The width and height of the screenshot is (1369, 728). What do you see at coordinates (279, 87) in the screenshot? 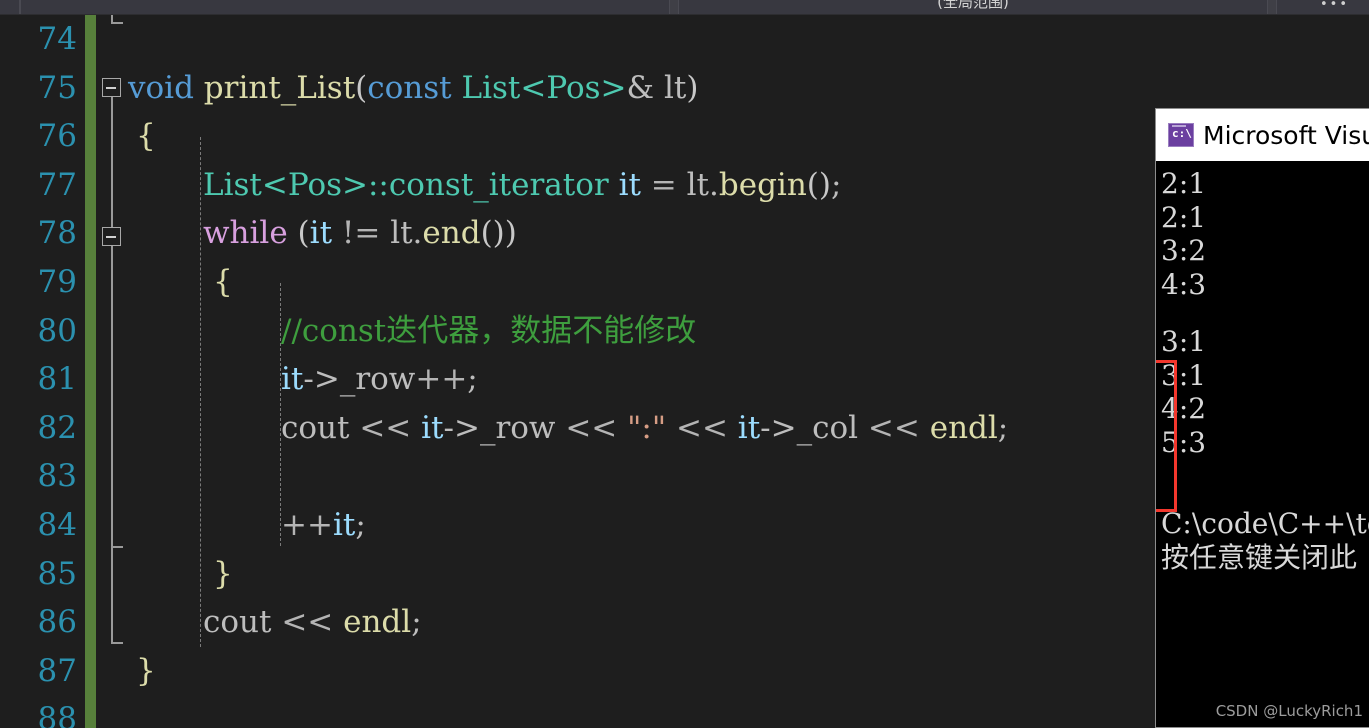
I see `token-function-name: print_List` at bounding box center [279, 87].